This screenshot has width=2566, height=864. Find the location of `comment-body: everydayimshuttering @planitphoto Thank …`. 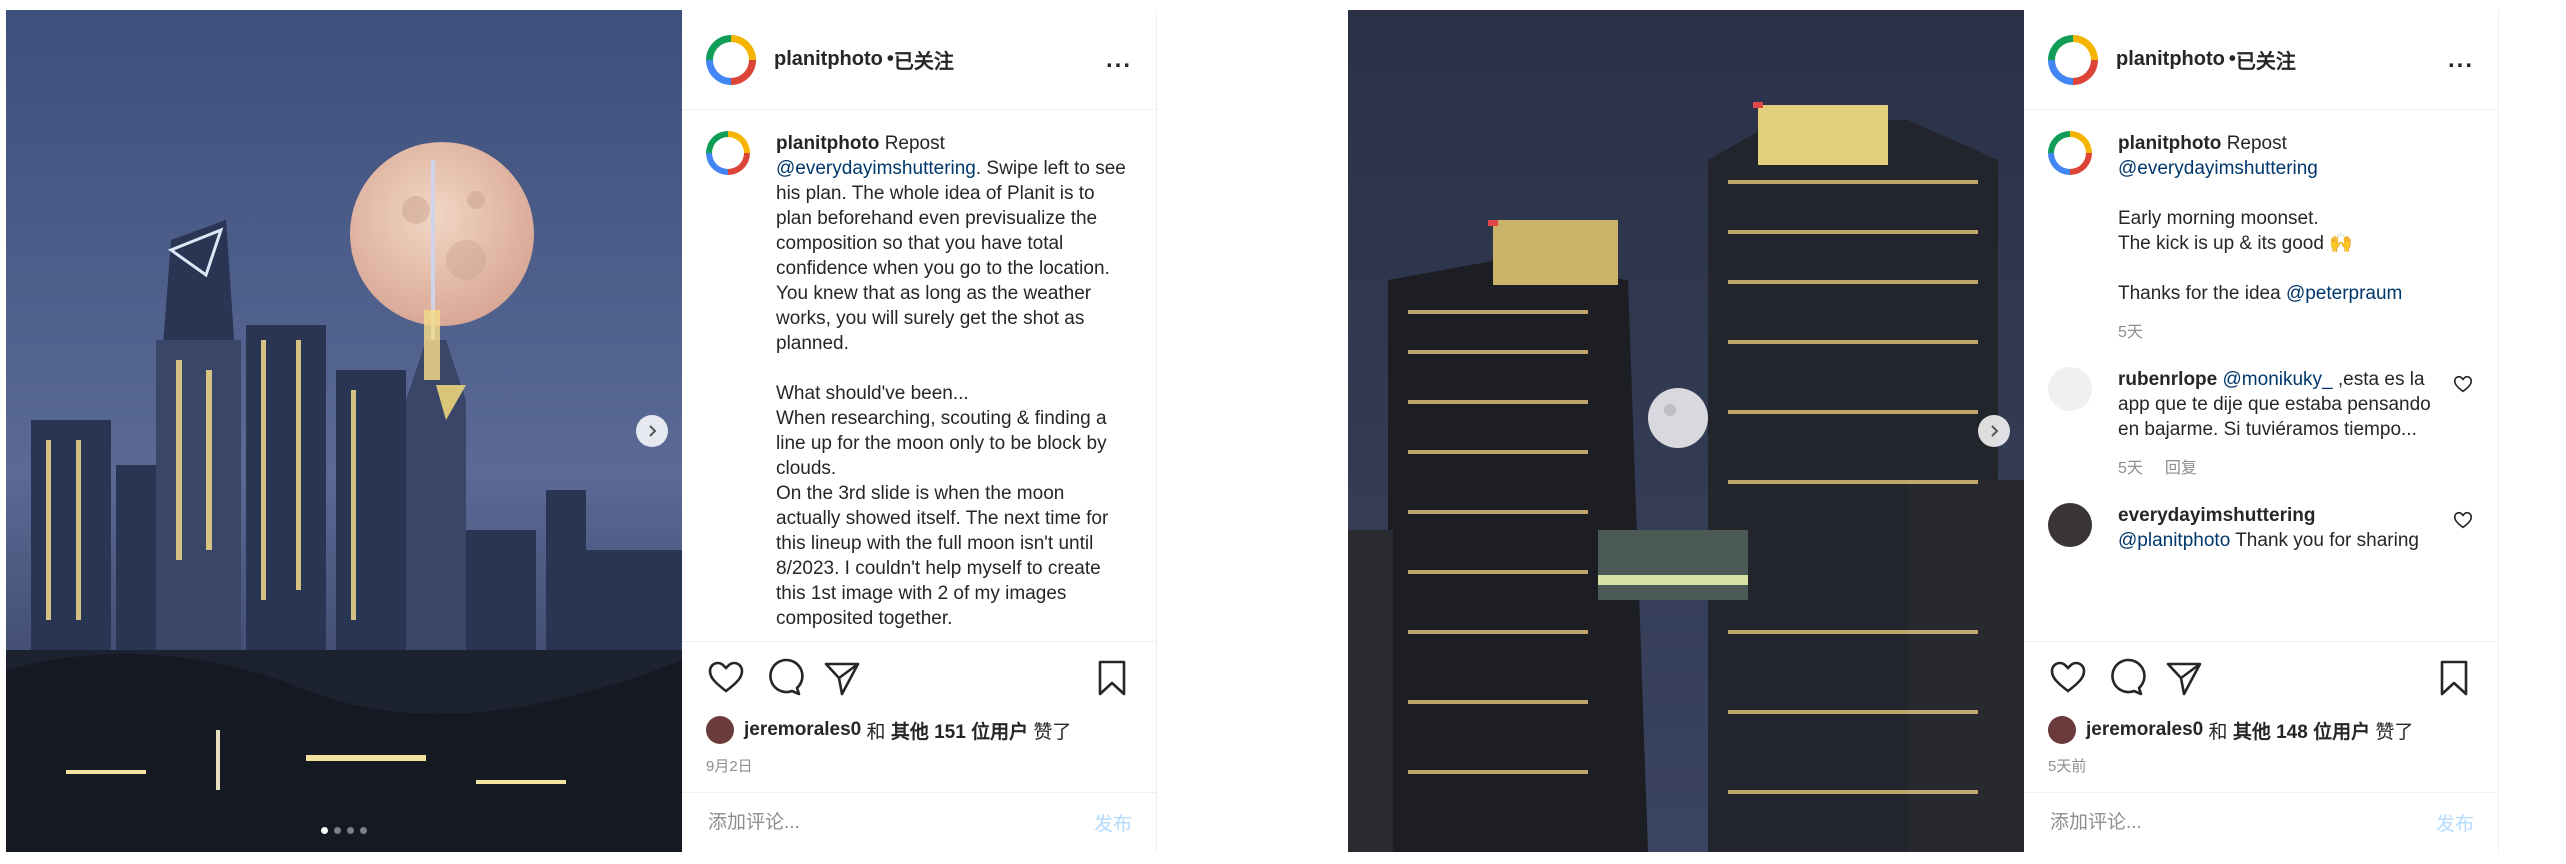

comment-body: everydayimshuttering @planitphoto Thank … is located at coordinates (2280, 528).